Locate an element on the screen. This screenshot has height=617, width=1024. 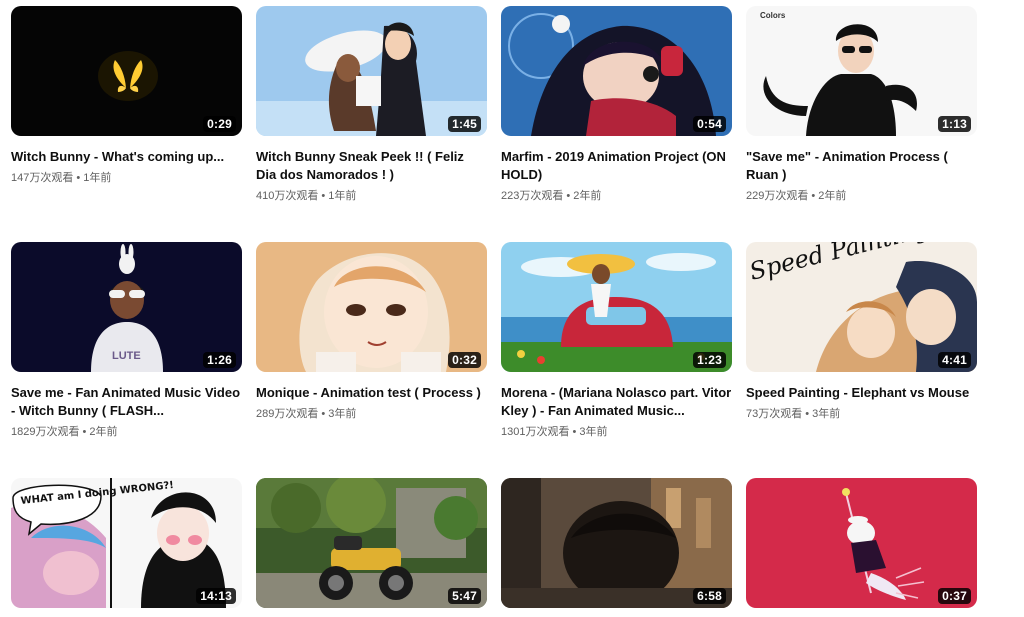
video-card: 5:47 is located at coordinates (371, 543).